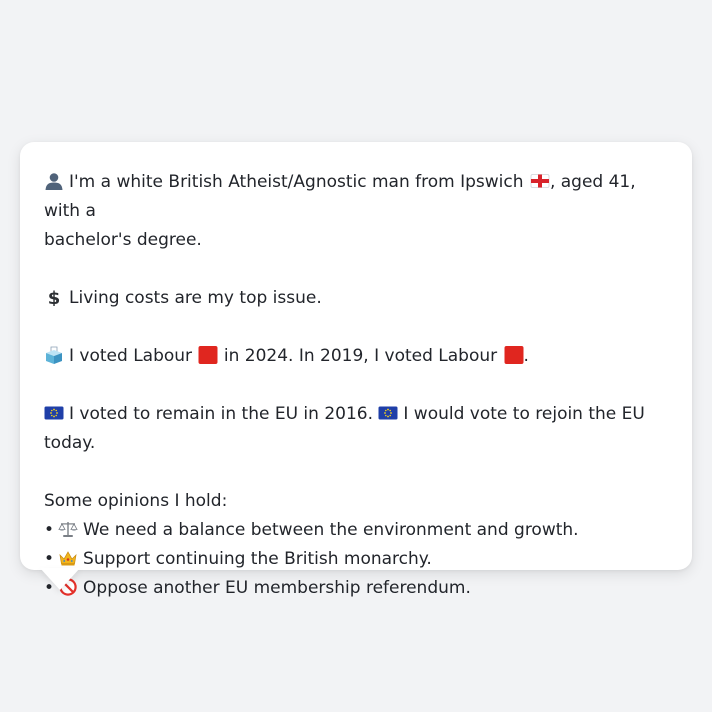 The width and height of the screenshot is (712, 712). What do you see at coordinates (54, 180) in the screenshot?
I see `person-silhouette-icon` at bounding box center [54, 180].